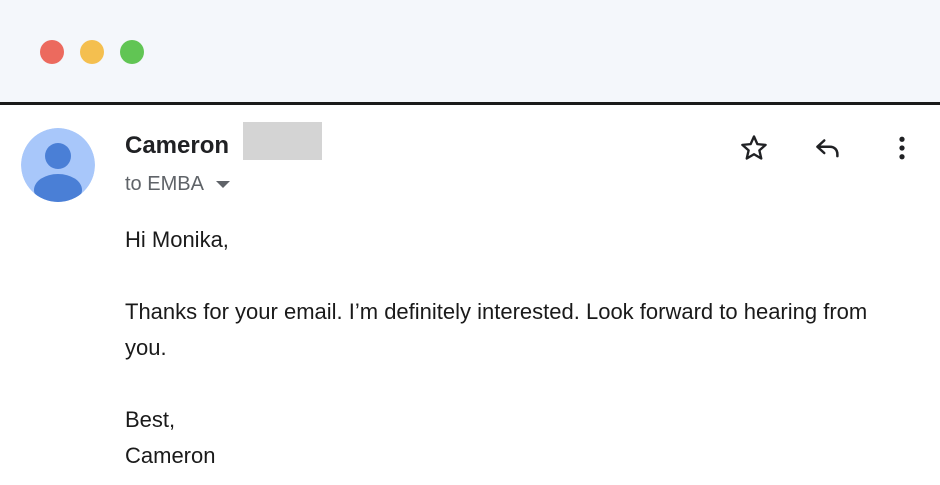 The height and width of the screenshot is (485, 940). I want to click on more-options-button, so click(902, 148).